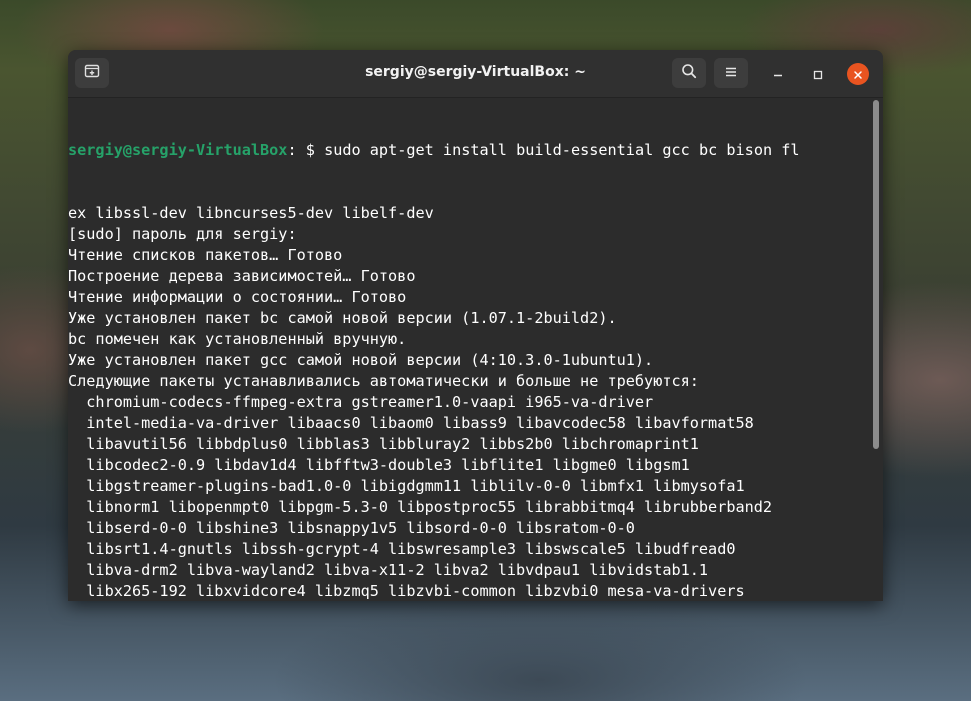  I want to click on prompt-path, so click(301, 150).